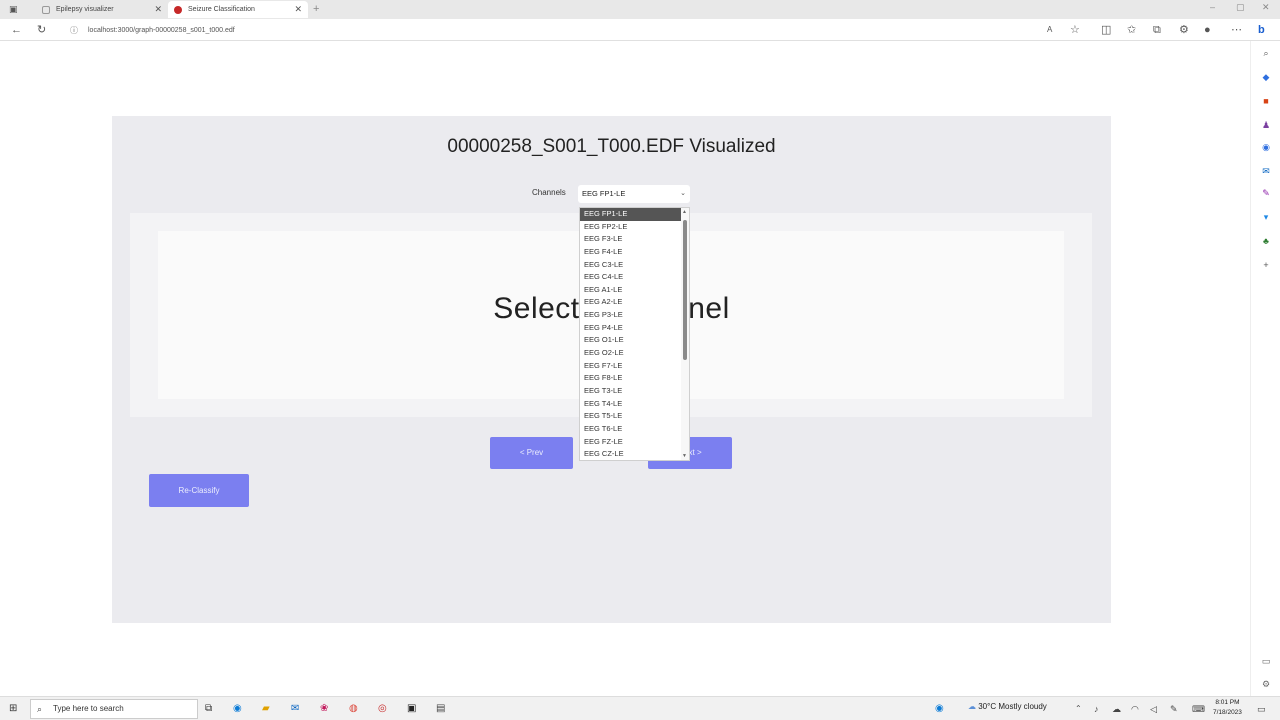 Image resolution: width=1280 pixels, height=720 pixels. What do you see at coordinates (1266, 101) in the screenshot?
I see `tools-briefcase-icon: ■` at bounding box center [1266, 101].